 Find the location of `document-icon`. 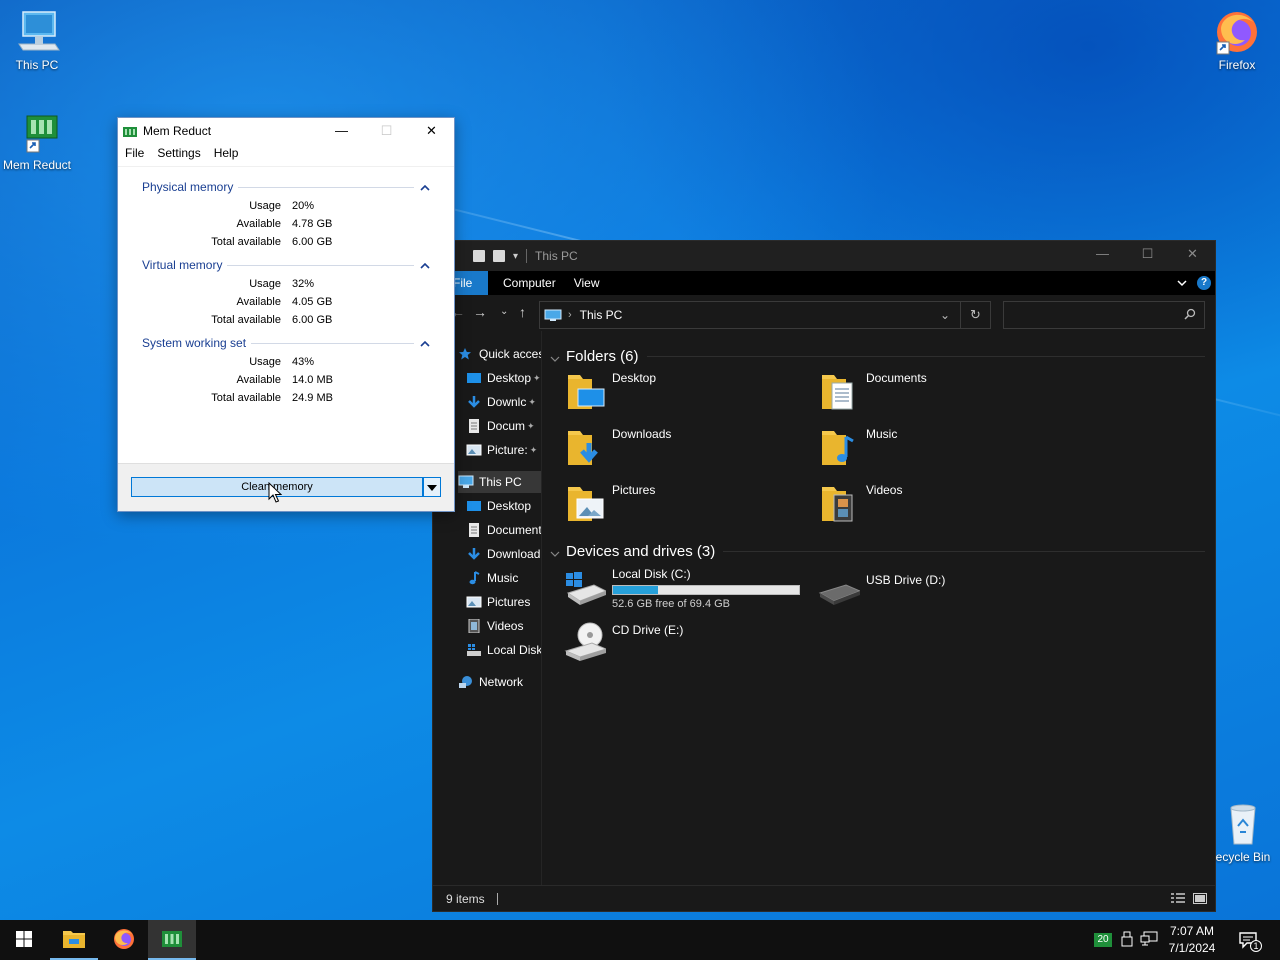

document-icon is located at coordinates (474, 426).